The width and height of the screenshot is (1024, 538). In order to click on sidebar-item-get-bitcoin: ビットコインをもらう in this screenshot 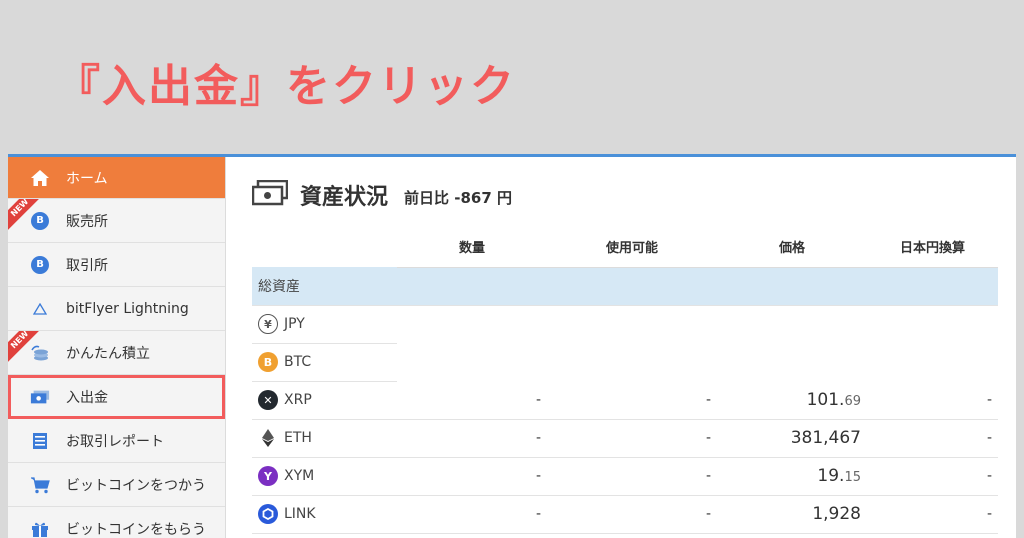, I will do `click(116, 522)`.